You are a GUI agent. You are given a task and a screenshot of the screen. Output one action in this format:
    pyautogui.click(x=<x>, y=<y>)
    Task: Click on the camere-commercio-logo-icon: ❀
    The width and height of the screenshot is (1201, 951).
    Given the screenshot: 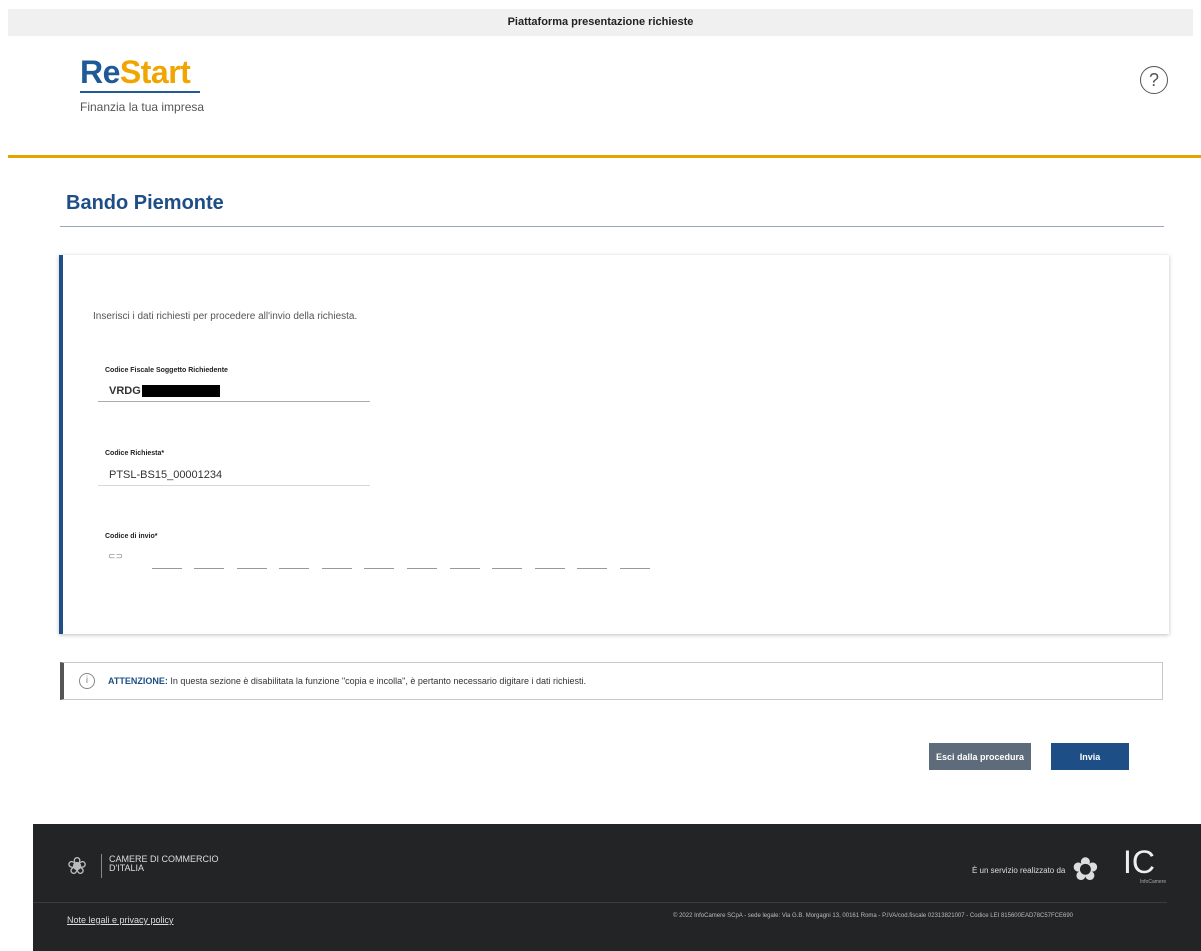 What is the action you would take?
    pyautogui.click(x=77, y=866)
    